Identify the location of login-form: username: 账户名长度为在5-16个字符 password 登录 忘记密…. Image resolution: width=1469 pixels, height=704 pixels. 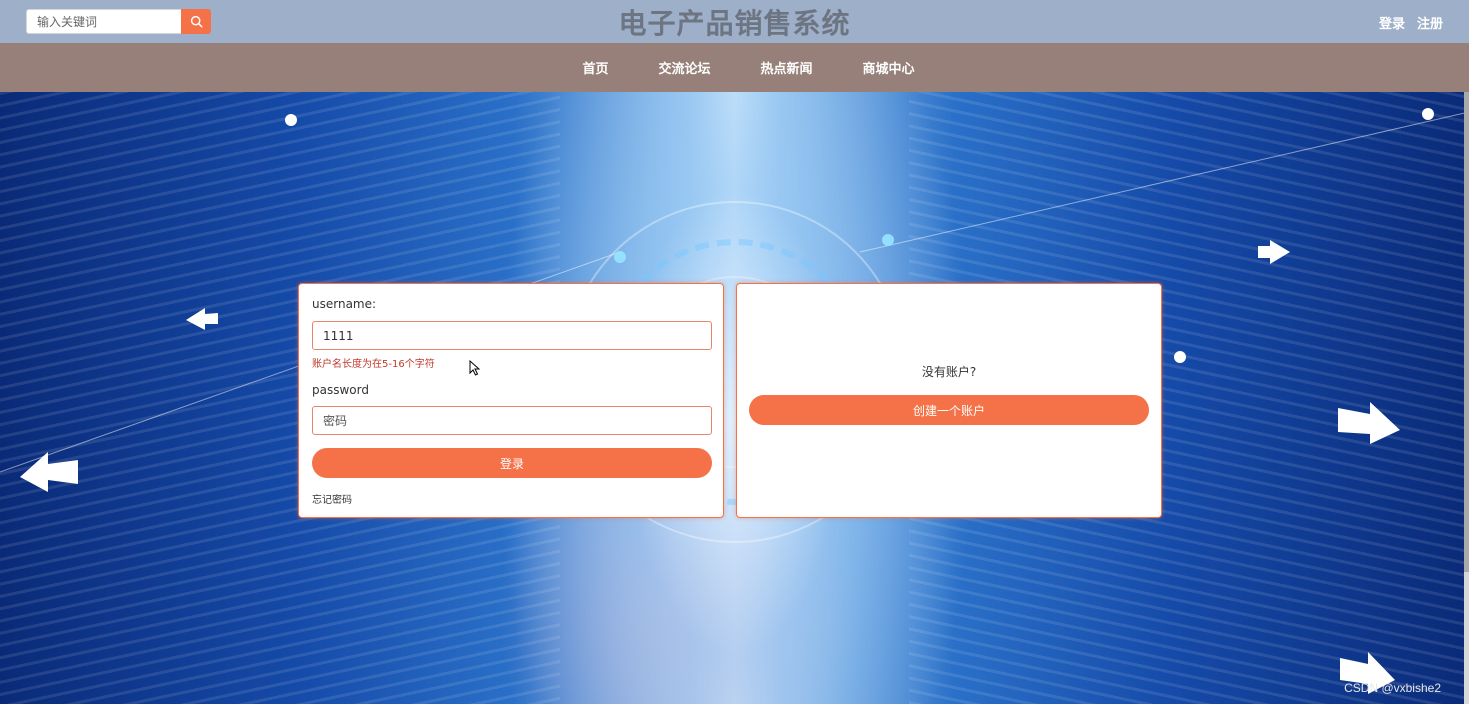
(511, 400).